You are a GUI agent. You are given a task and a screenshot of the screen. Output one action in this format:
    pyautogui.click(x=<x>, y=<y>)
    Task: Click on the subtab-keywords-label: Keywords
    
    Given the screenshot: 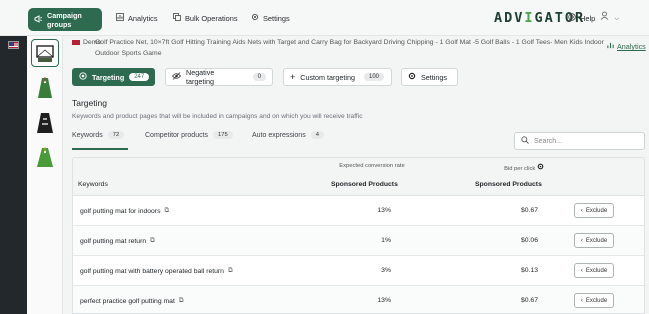 What is the action you would take?
    pyautogui.click(x=87, y=135)
    